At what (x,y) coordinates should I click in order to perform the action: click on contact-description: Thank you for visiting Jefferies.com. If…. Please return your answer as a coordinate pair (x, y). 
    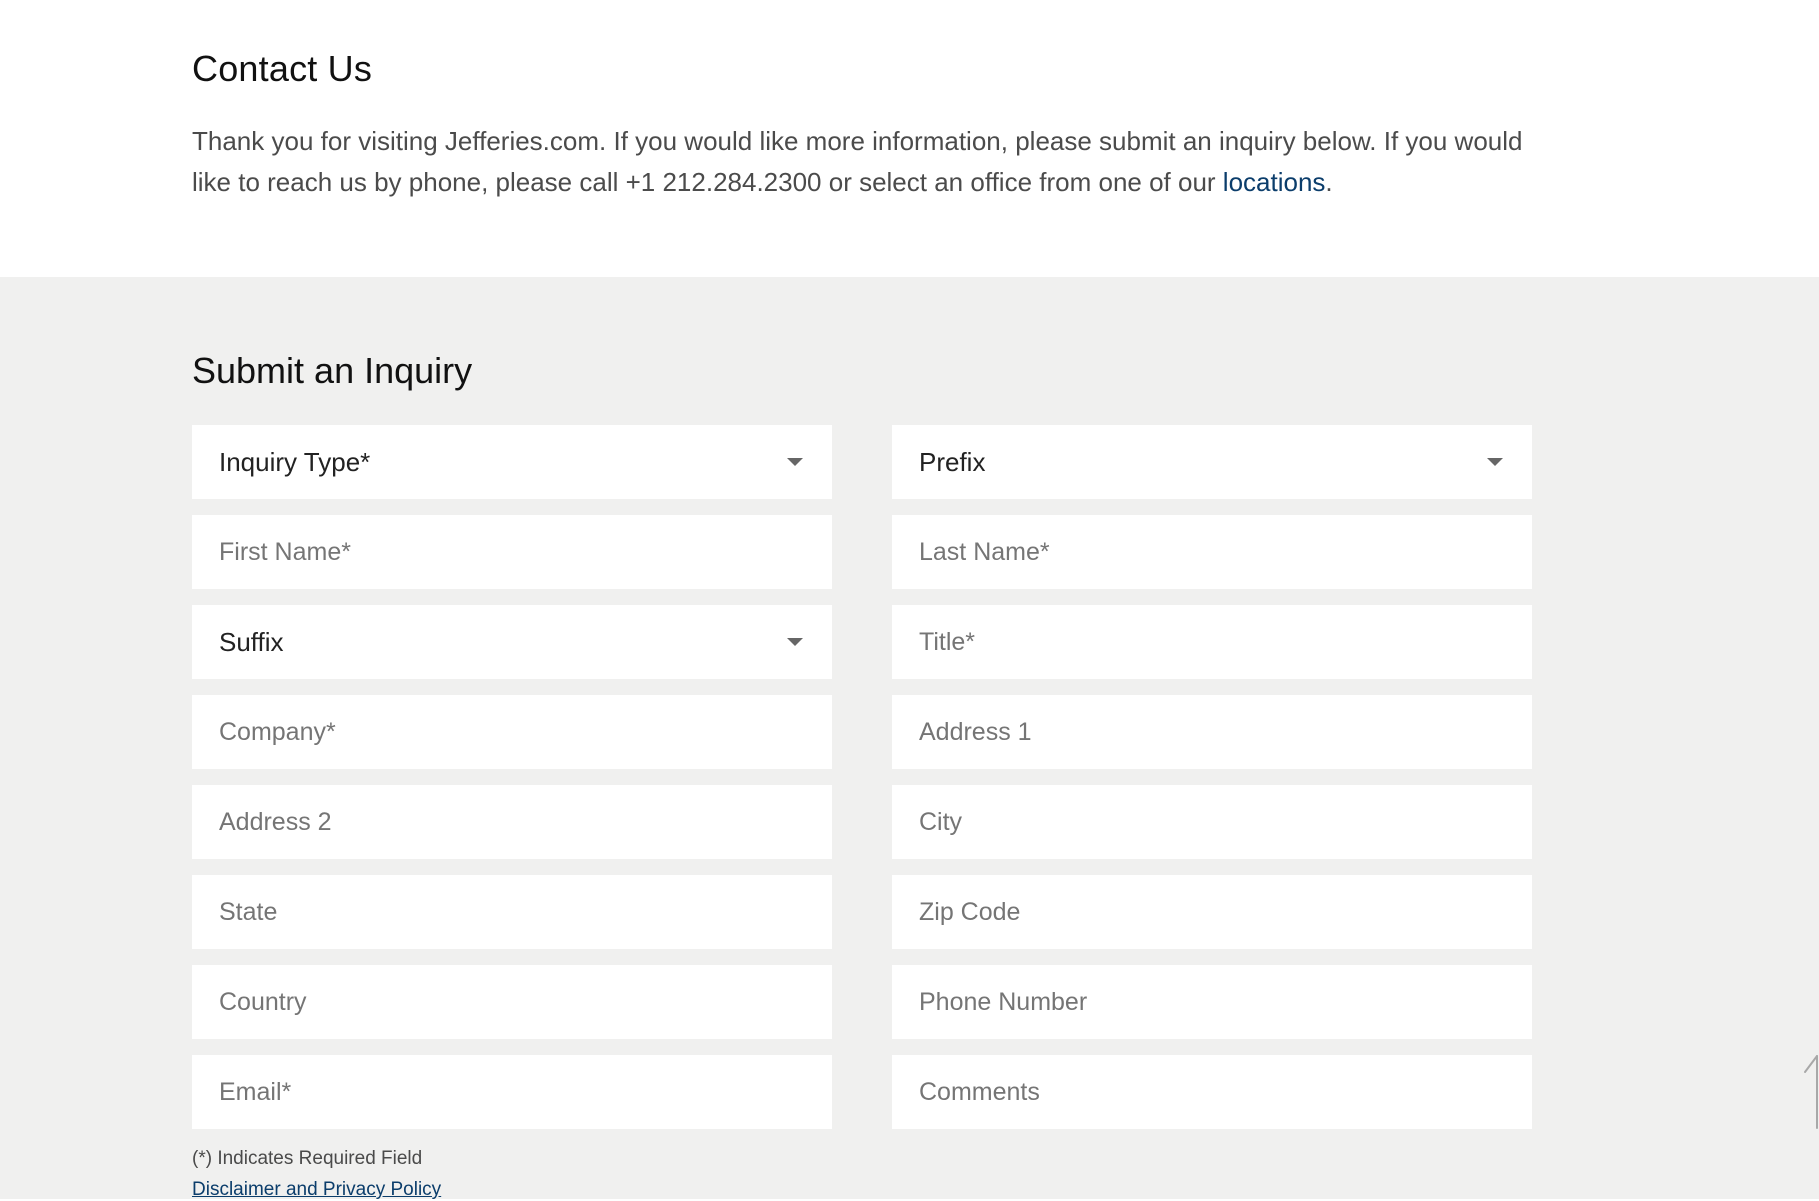
    Looking at the image, I should click on (862, 162).